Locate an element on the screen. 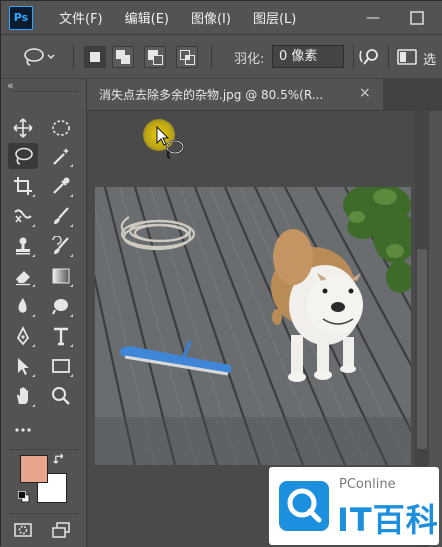 This screenshot has width=442, height=547. zoom-icon is located at coordinates (61, 396).